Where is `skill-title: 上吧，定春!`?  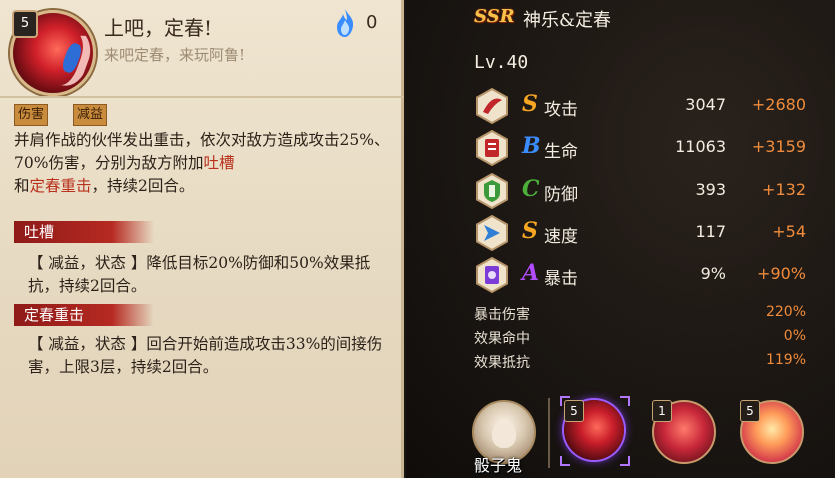 skill-title: 上吧，定春! is located at coordinates (158, 28).